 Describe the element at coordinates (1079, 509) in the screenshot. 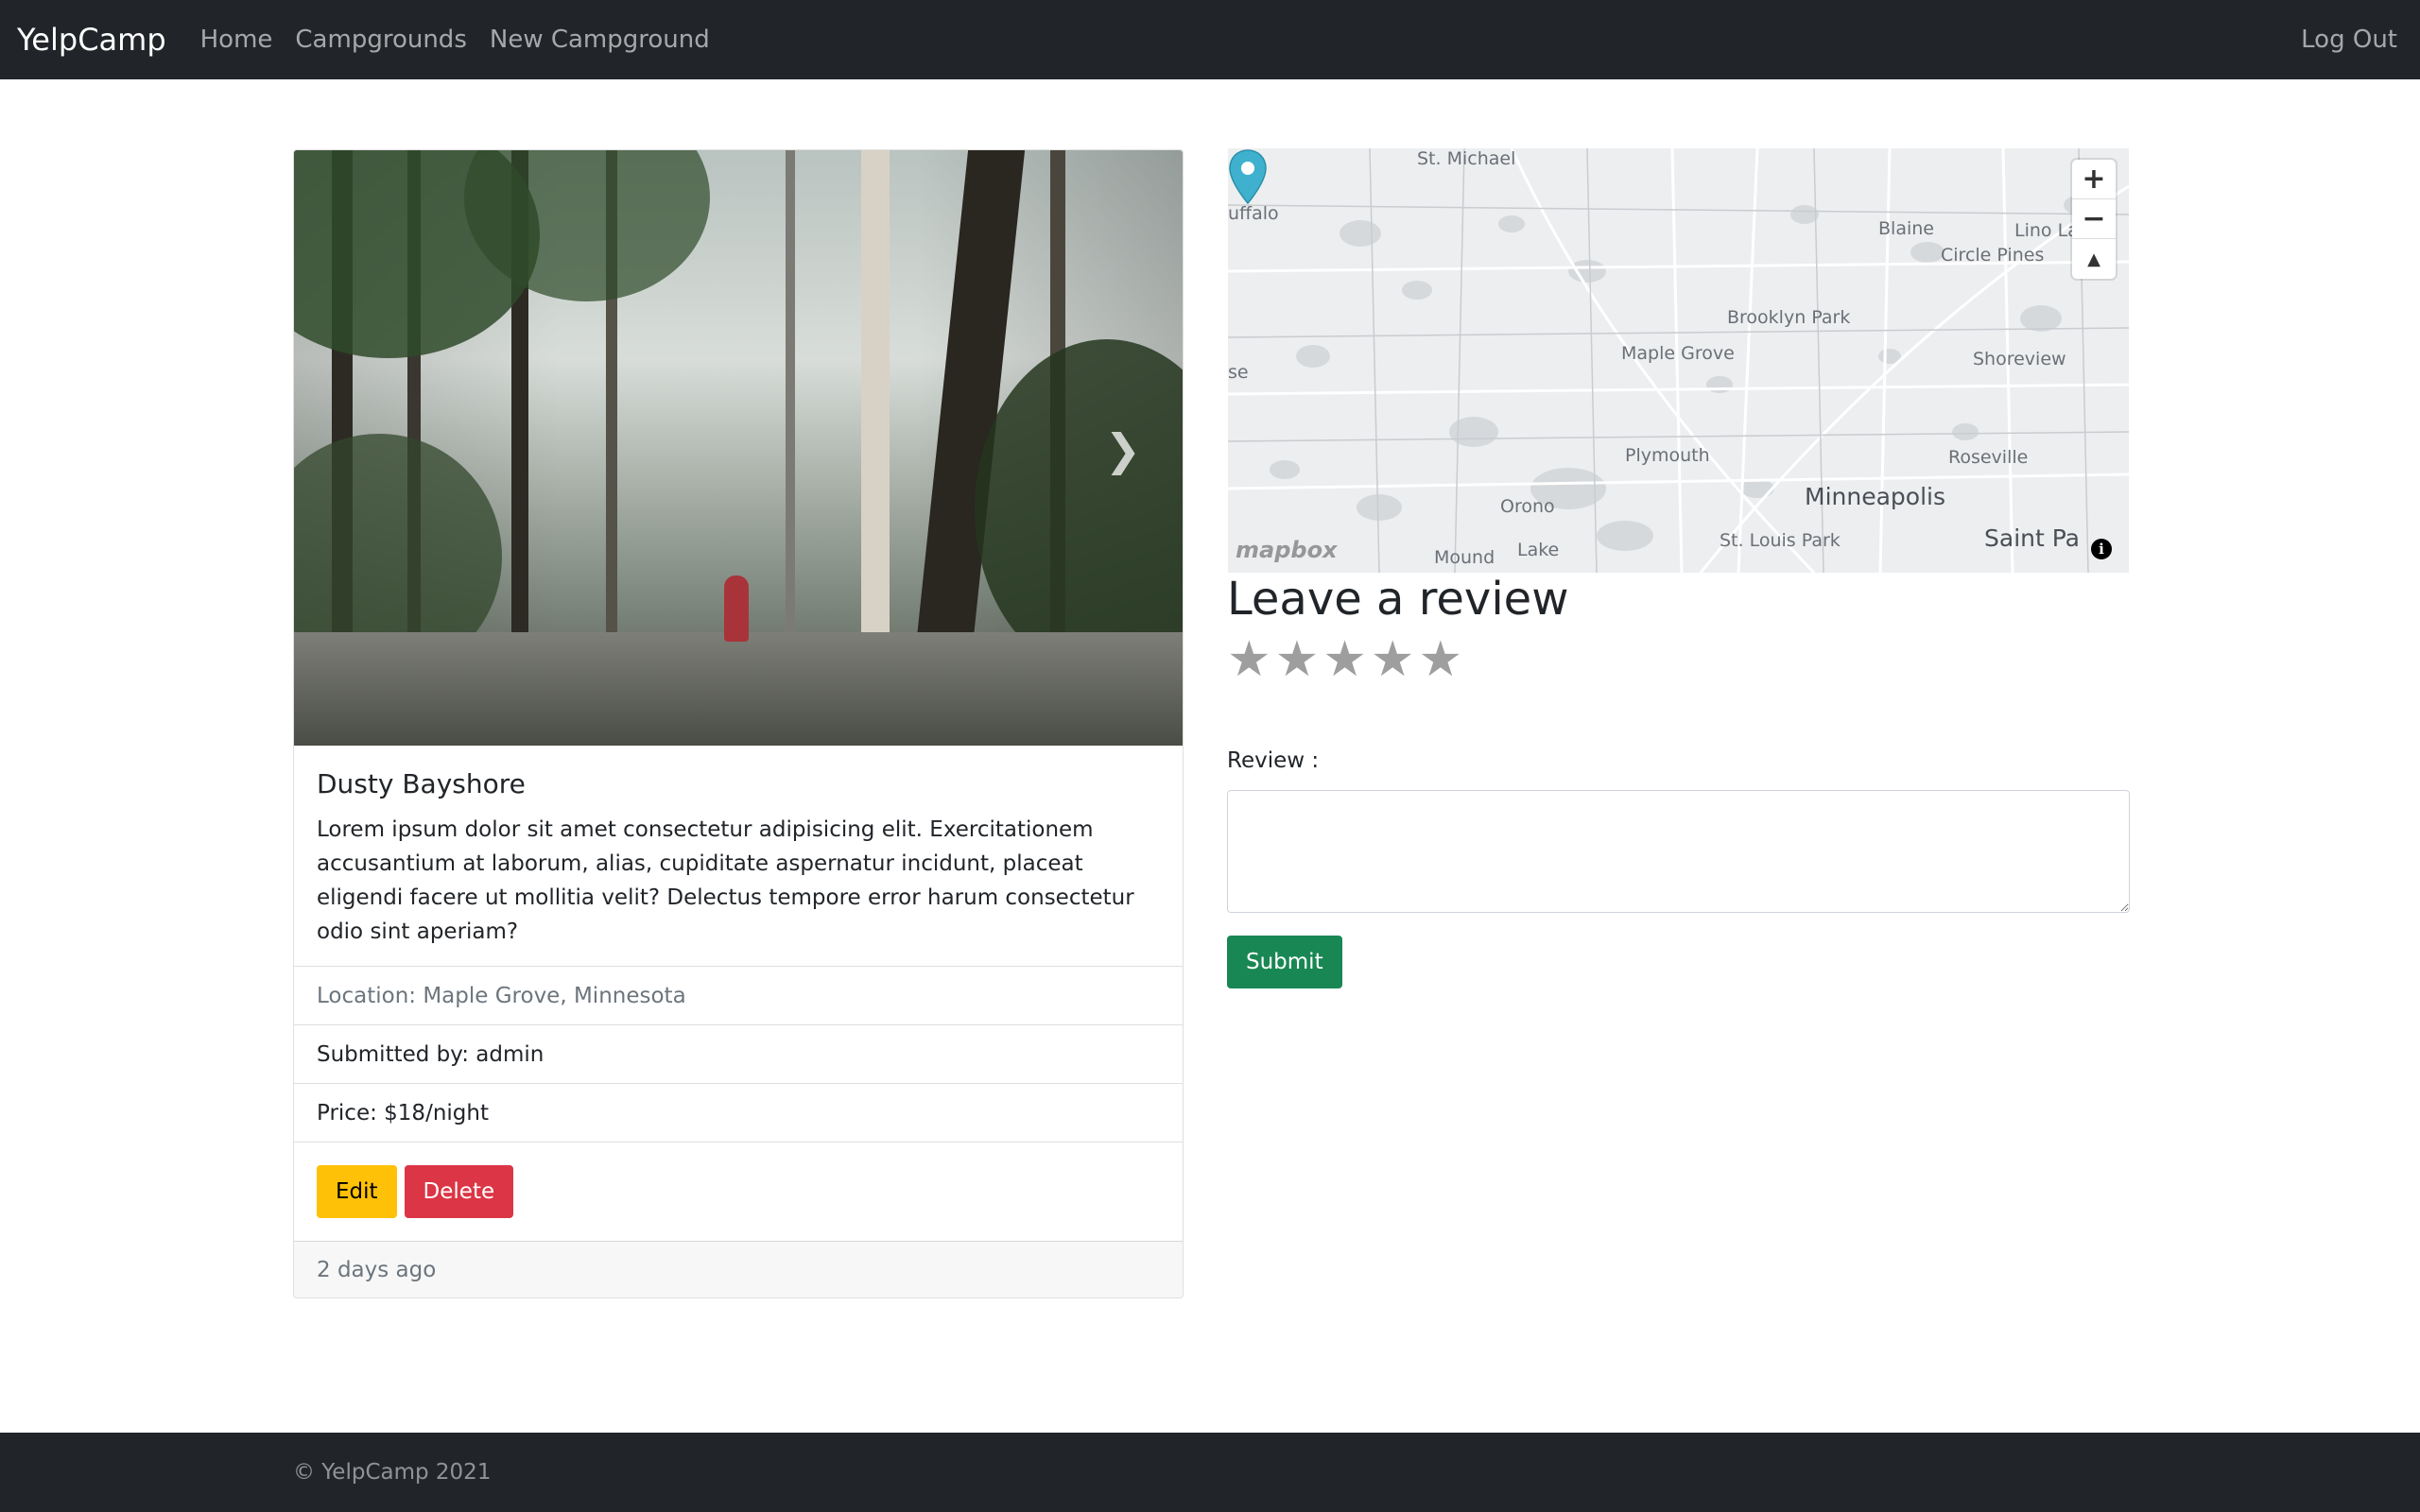

I see `foliage` at that location.